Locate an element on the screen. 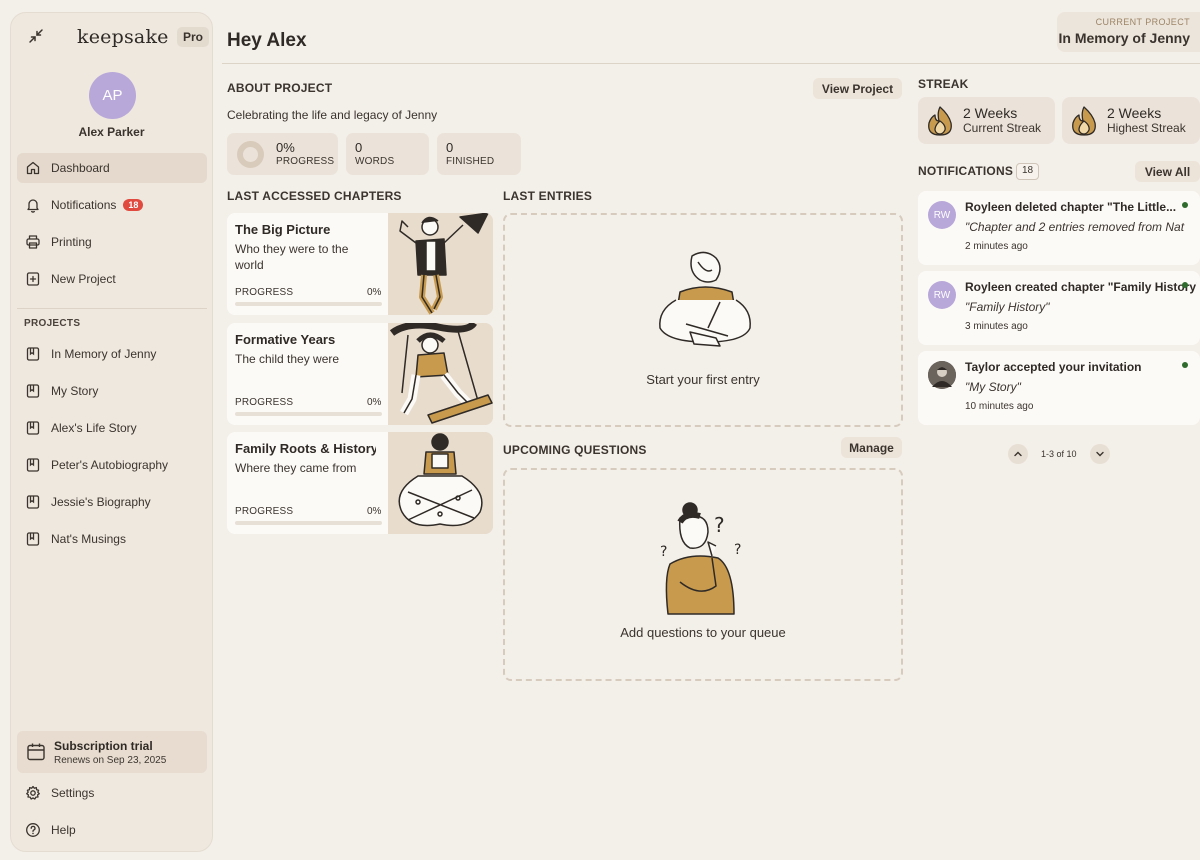 This screenshot has height=860, width=1200. highest-streak-card: 2 Weeks Highest Streak is located at coordinates (1131, 120).